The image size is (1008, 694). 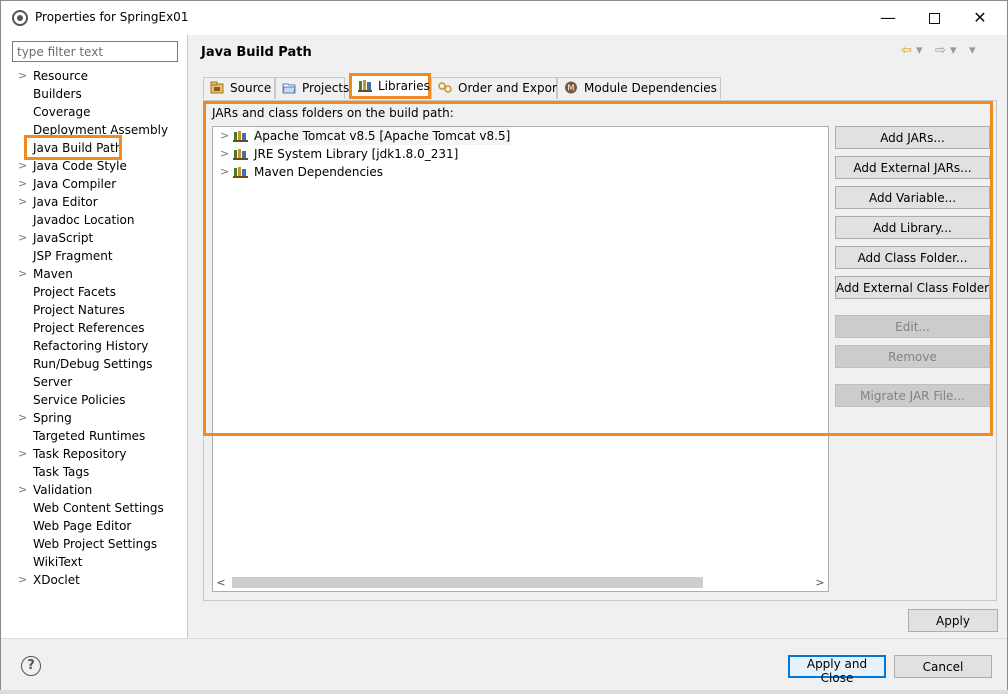 I want to click on sidebar-item: > Maven, so click(x=94, y=274).